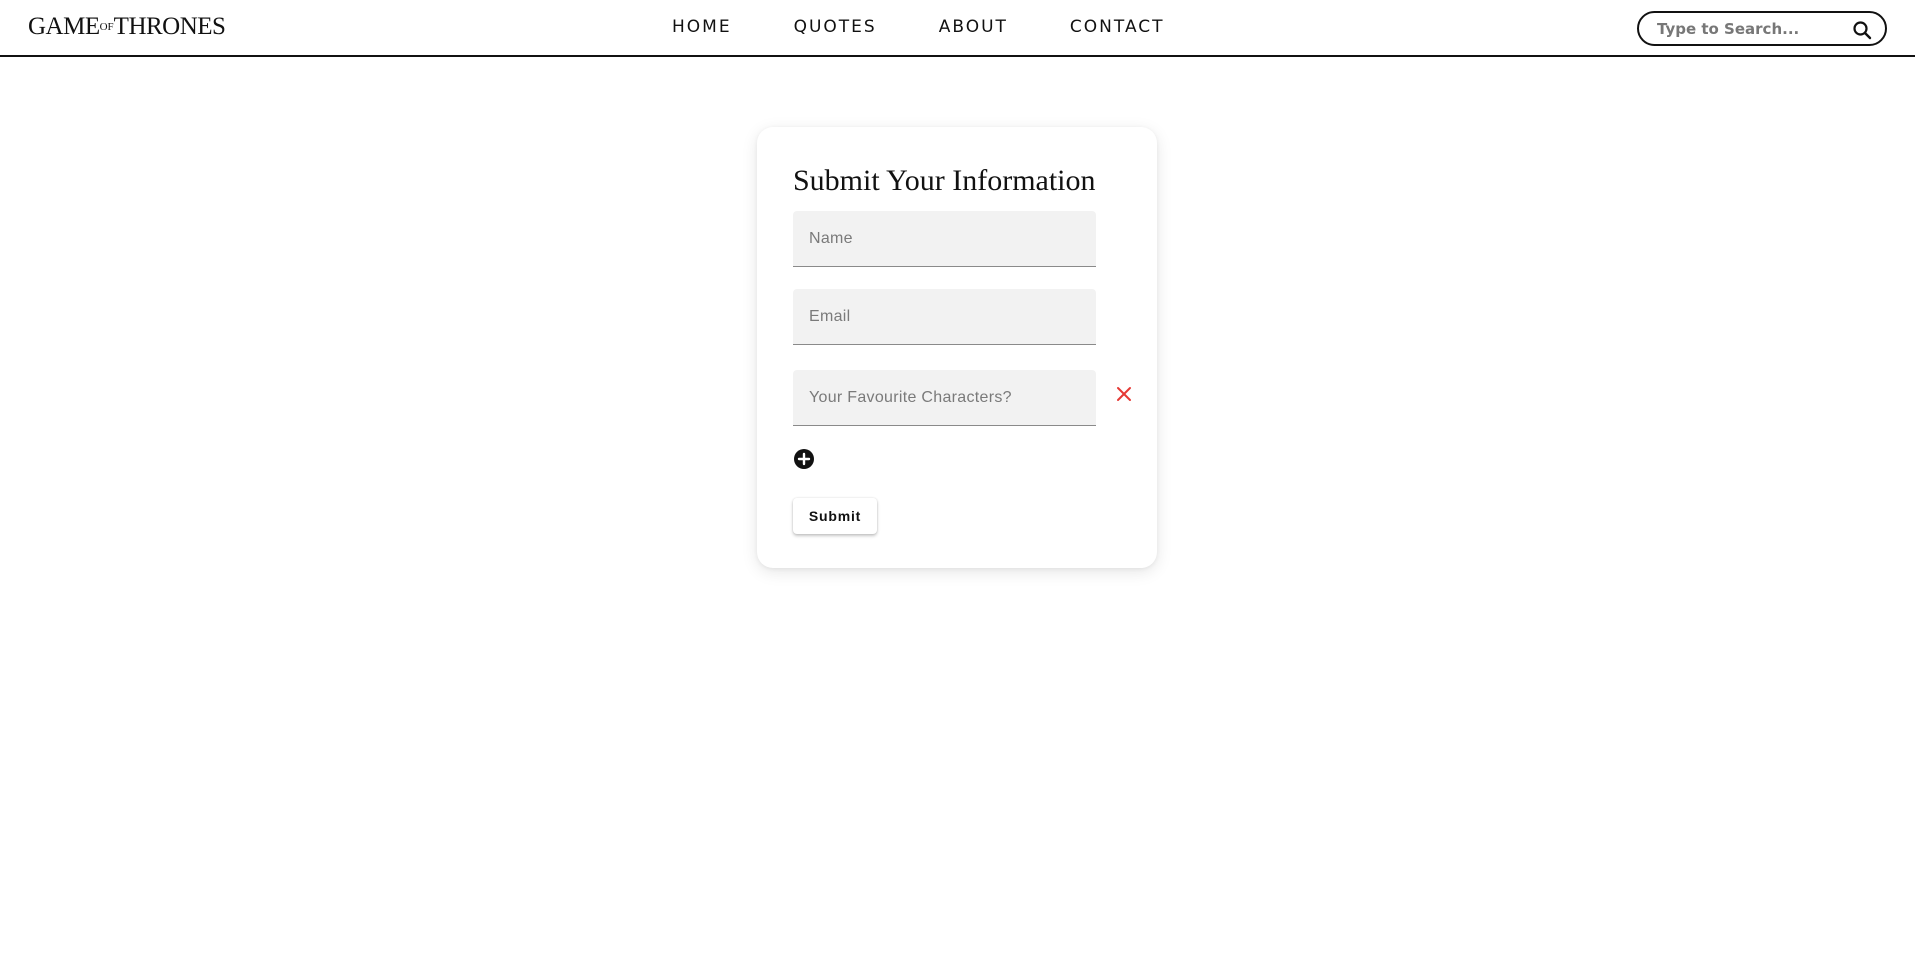 The height and width of the screenshot is (953, 1915). I want to click on top-navbar: GAMEOFTHRONES HOME QUOTES ABOUT CONTACT, so click(957, 28).